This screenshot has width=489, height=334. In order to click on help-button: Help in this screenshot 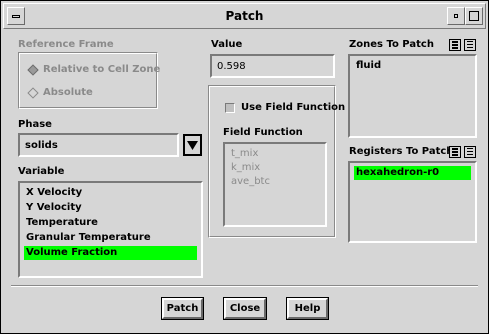, I will do `click(307, 308)`.